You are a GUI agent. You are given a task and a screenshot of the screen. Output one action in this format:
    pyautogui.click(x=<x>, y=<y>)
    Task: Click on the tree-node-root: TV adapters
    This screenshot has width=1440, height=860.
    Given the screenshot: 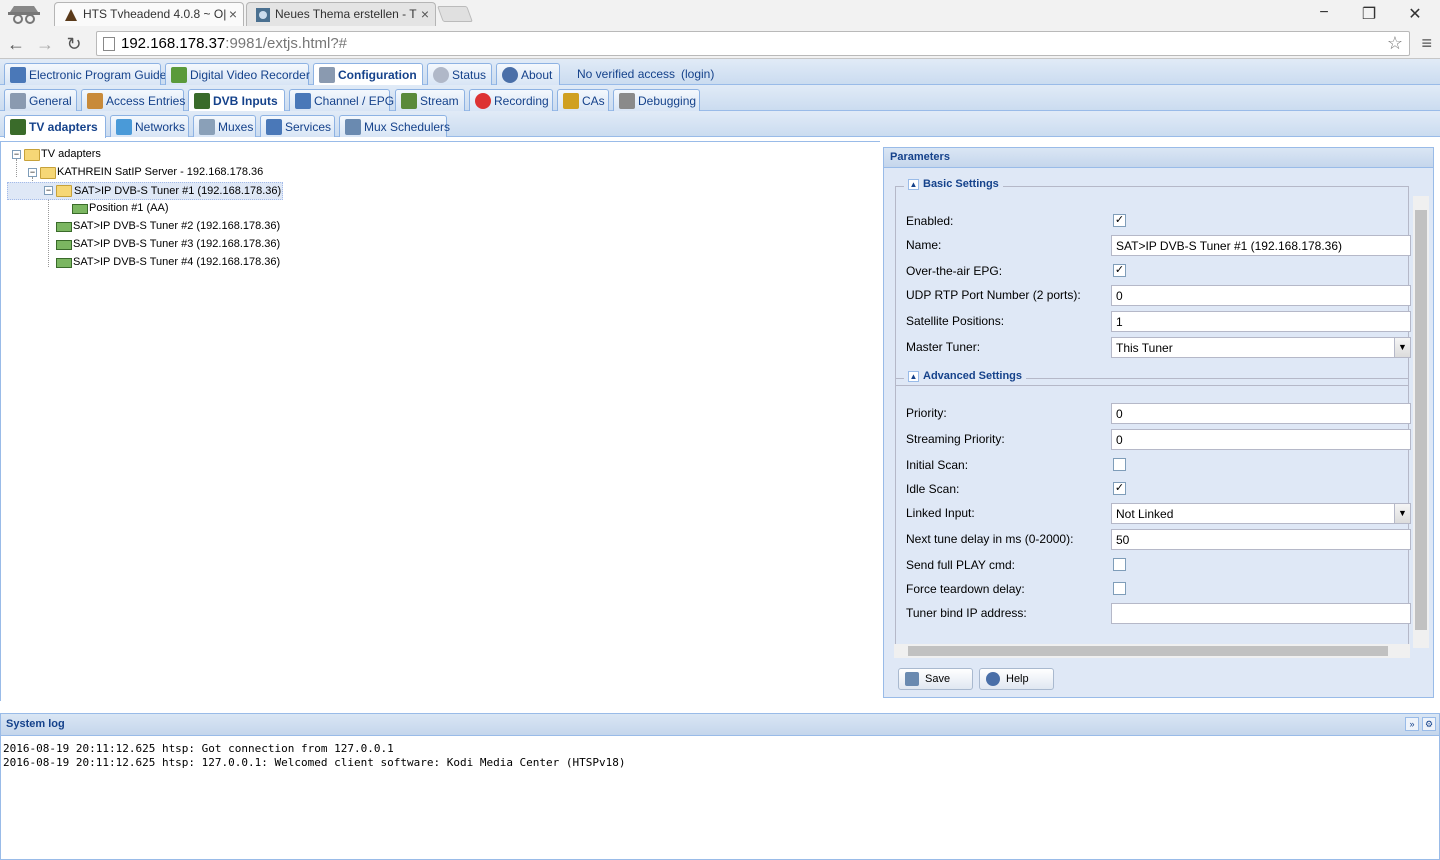 What is the action you would take?
    pyautogui.click(x=71, y=155)
    